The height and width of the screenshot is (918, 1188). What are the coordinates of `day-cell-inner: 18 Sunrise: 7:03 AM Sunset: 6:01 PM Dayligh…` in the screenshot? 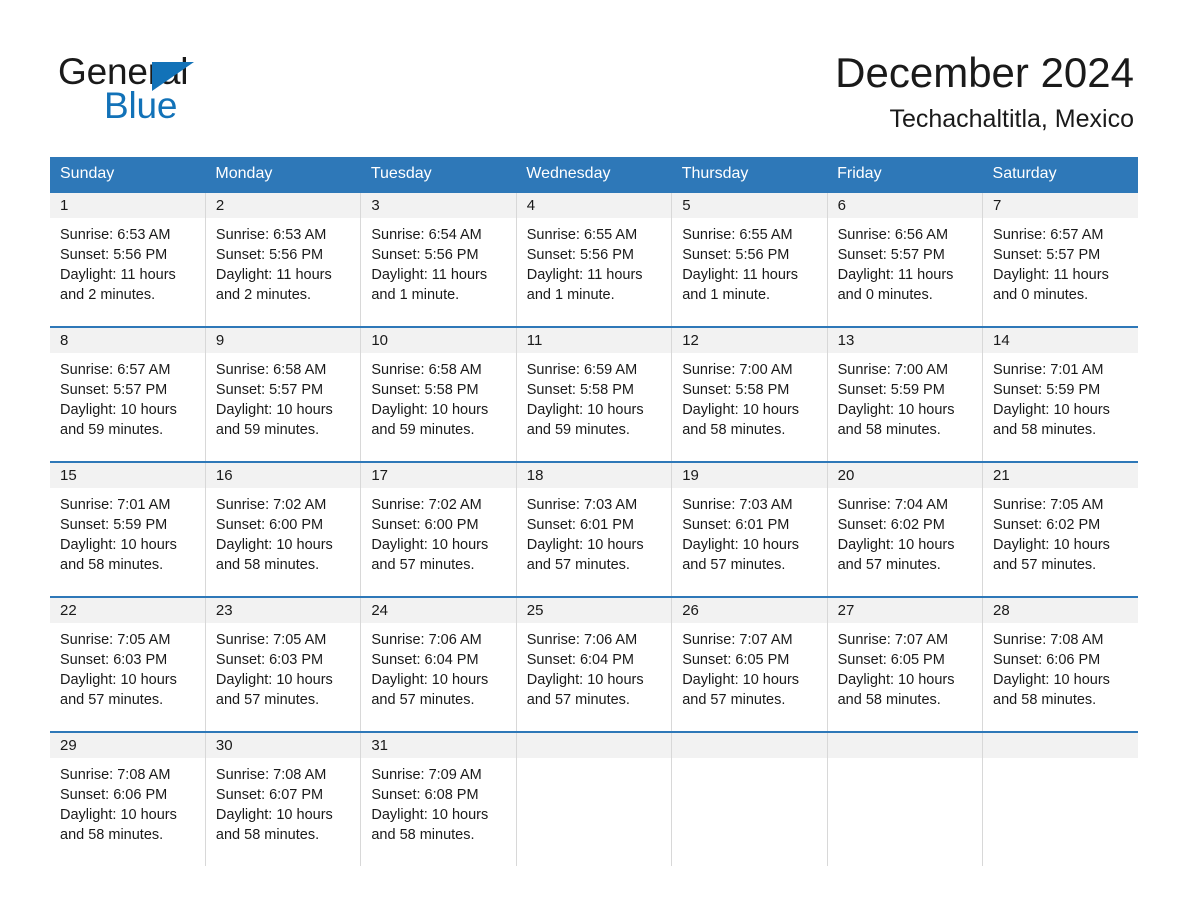 It's located at (594, 529).